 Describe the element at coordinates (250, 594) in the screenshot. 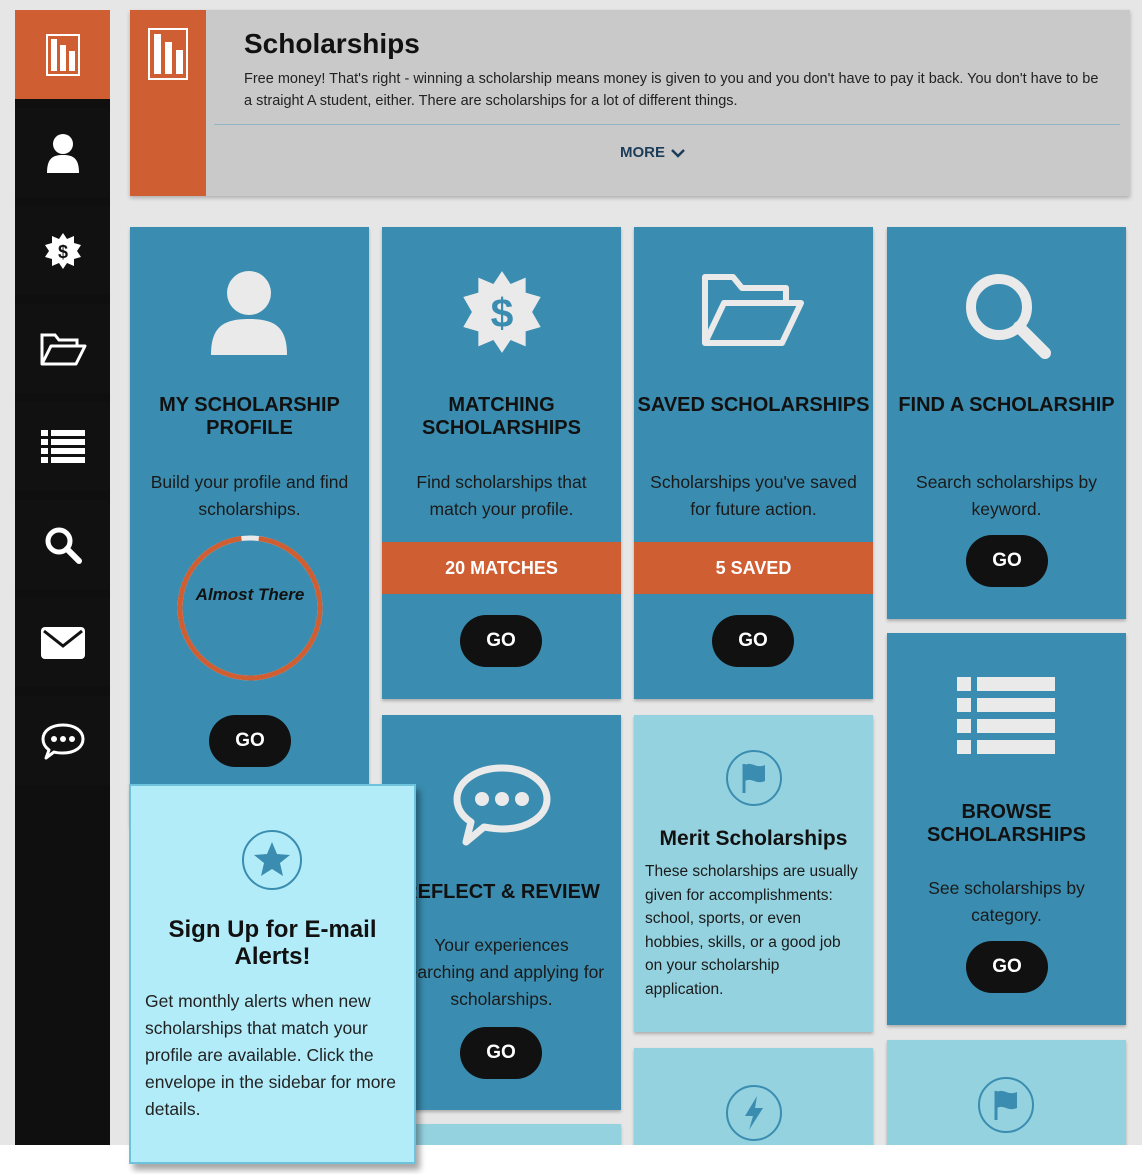

I see `progress-label: Almost There` at that location.